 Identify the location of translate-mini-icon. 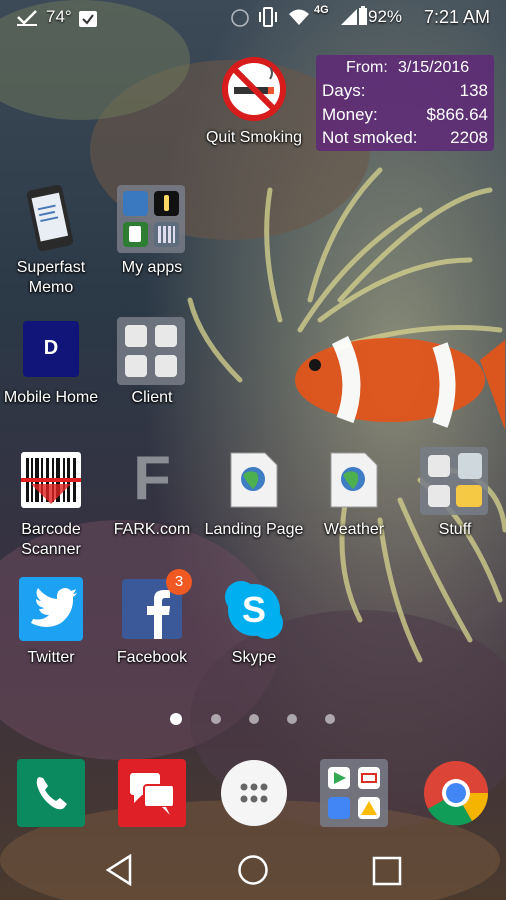
(339, 808).